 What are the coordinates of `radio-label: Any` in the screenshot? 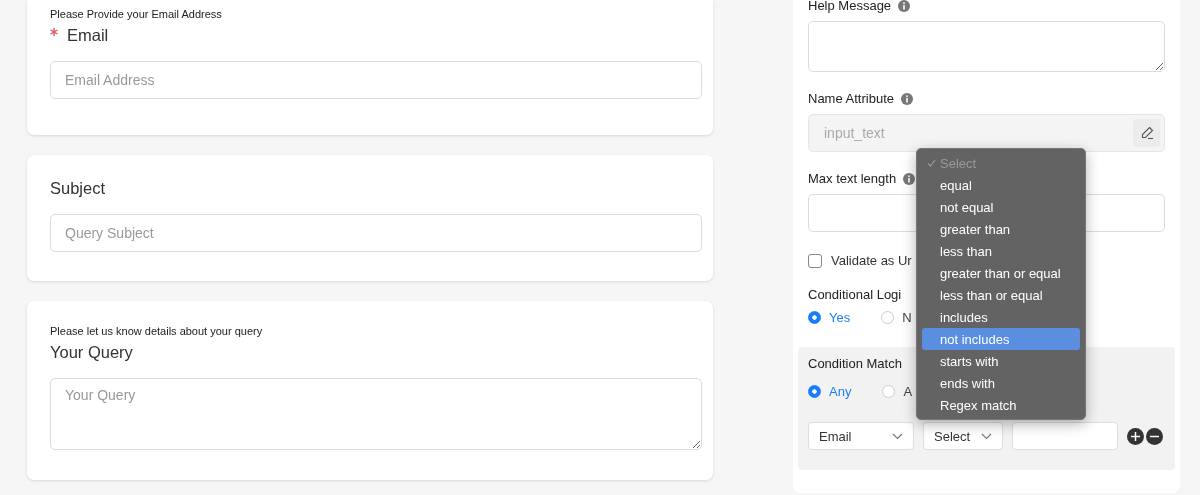 It's located at (840, 391).